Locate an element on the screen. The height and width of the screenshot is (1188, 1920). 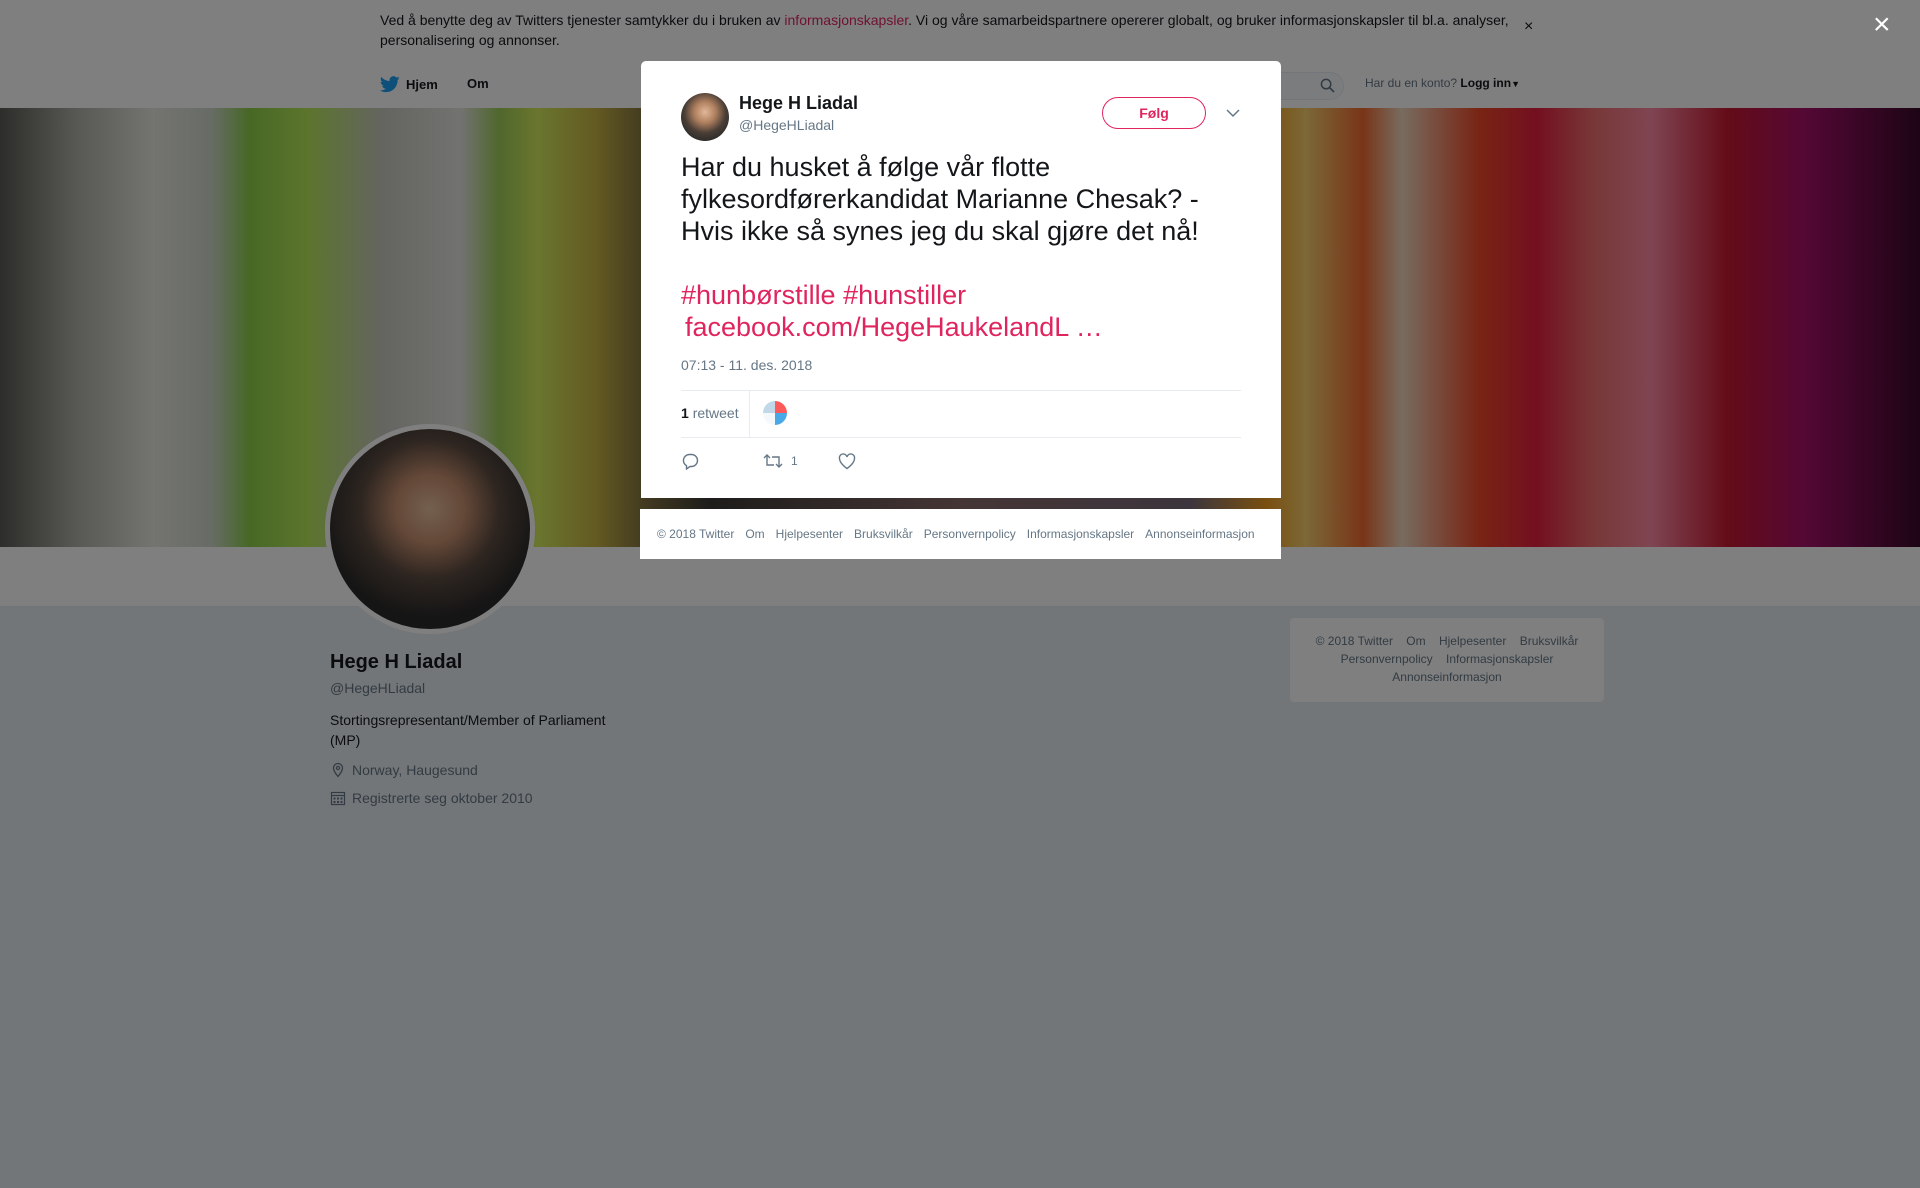
chevron-down-icon is located at coordinates (1233, 113).